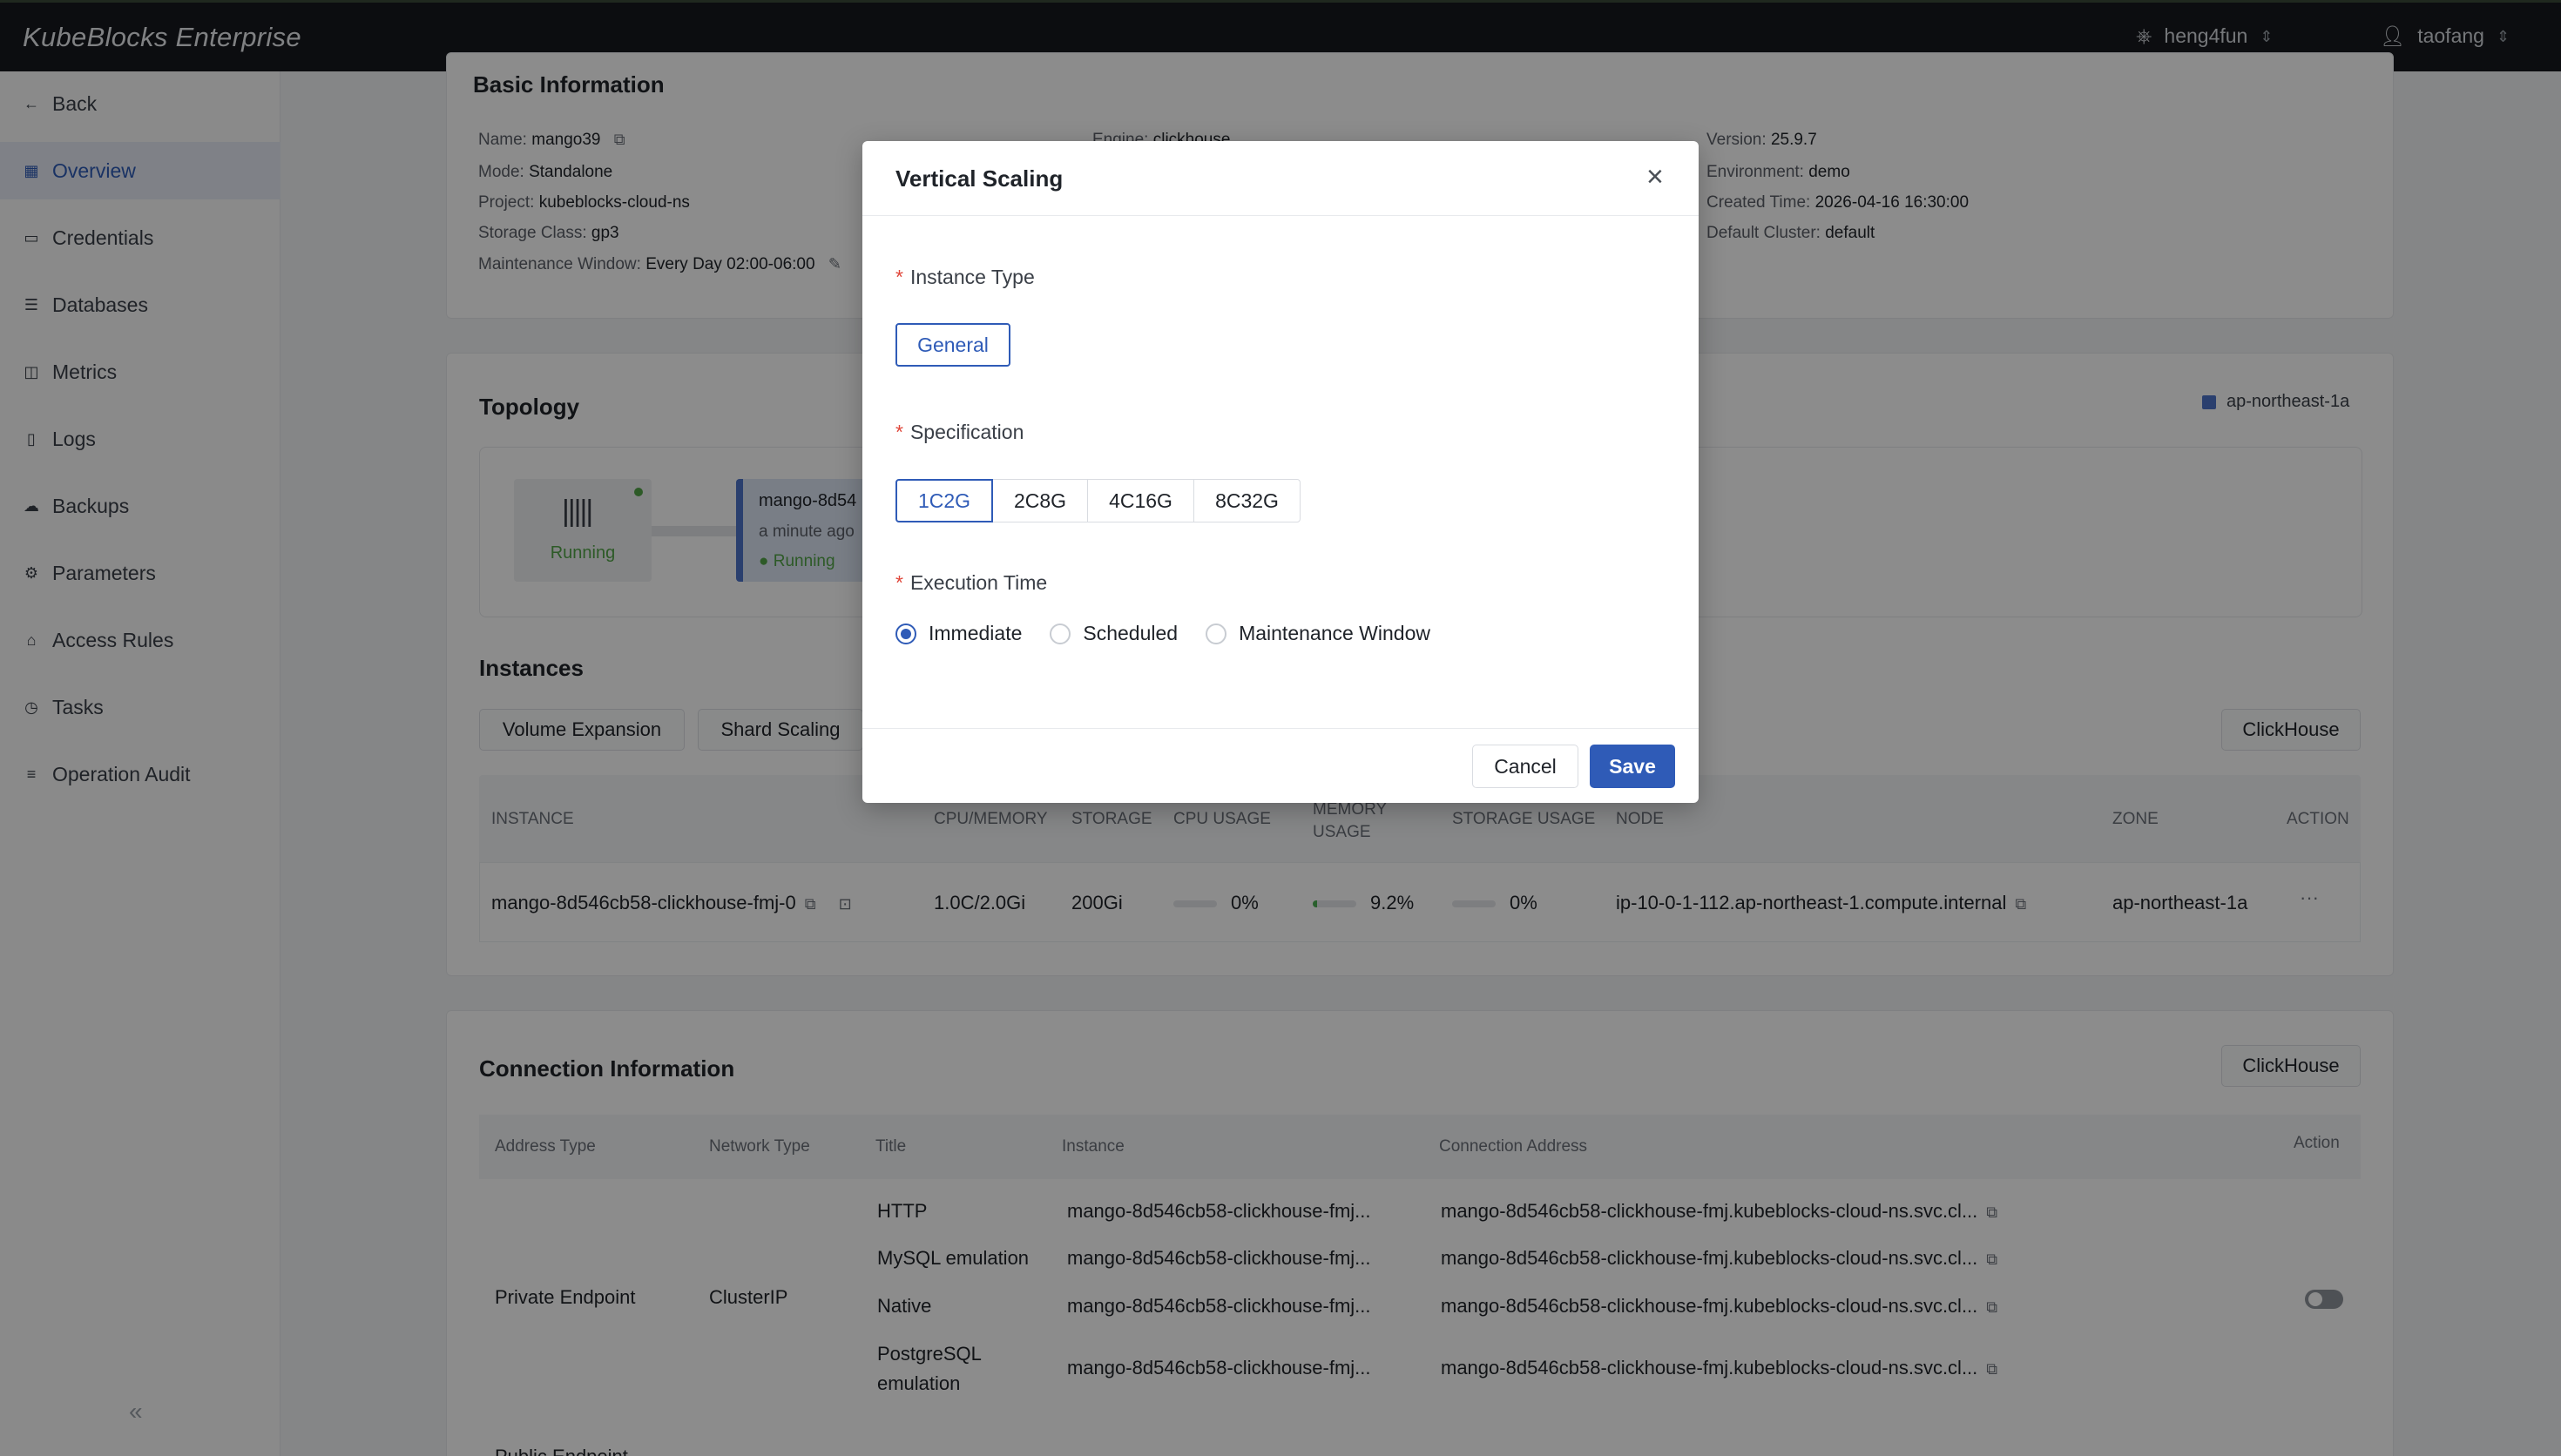  Describe the element at coordinates (944, 500) in the screenshot. I see `spec-option-1c2g: 1C2G` at that location.